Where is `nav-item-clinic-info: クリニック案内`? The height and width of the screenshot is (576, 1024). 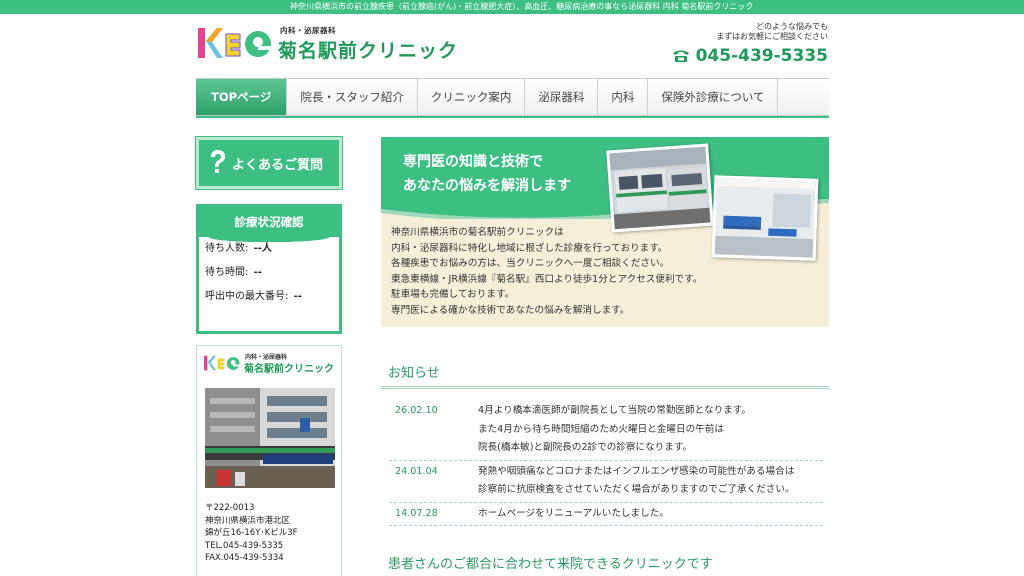 nav-item-clinic-info: クリニック案内 is located at coordinates (472, 97).